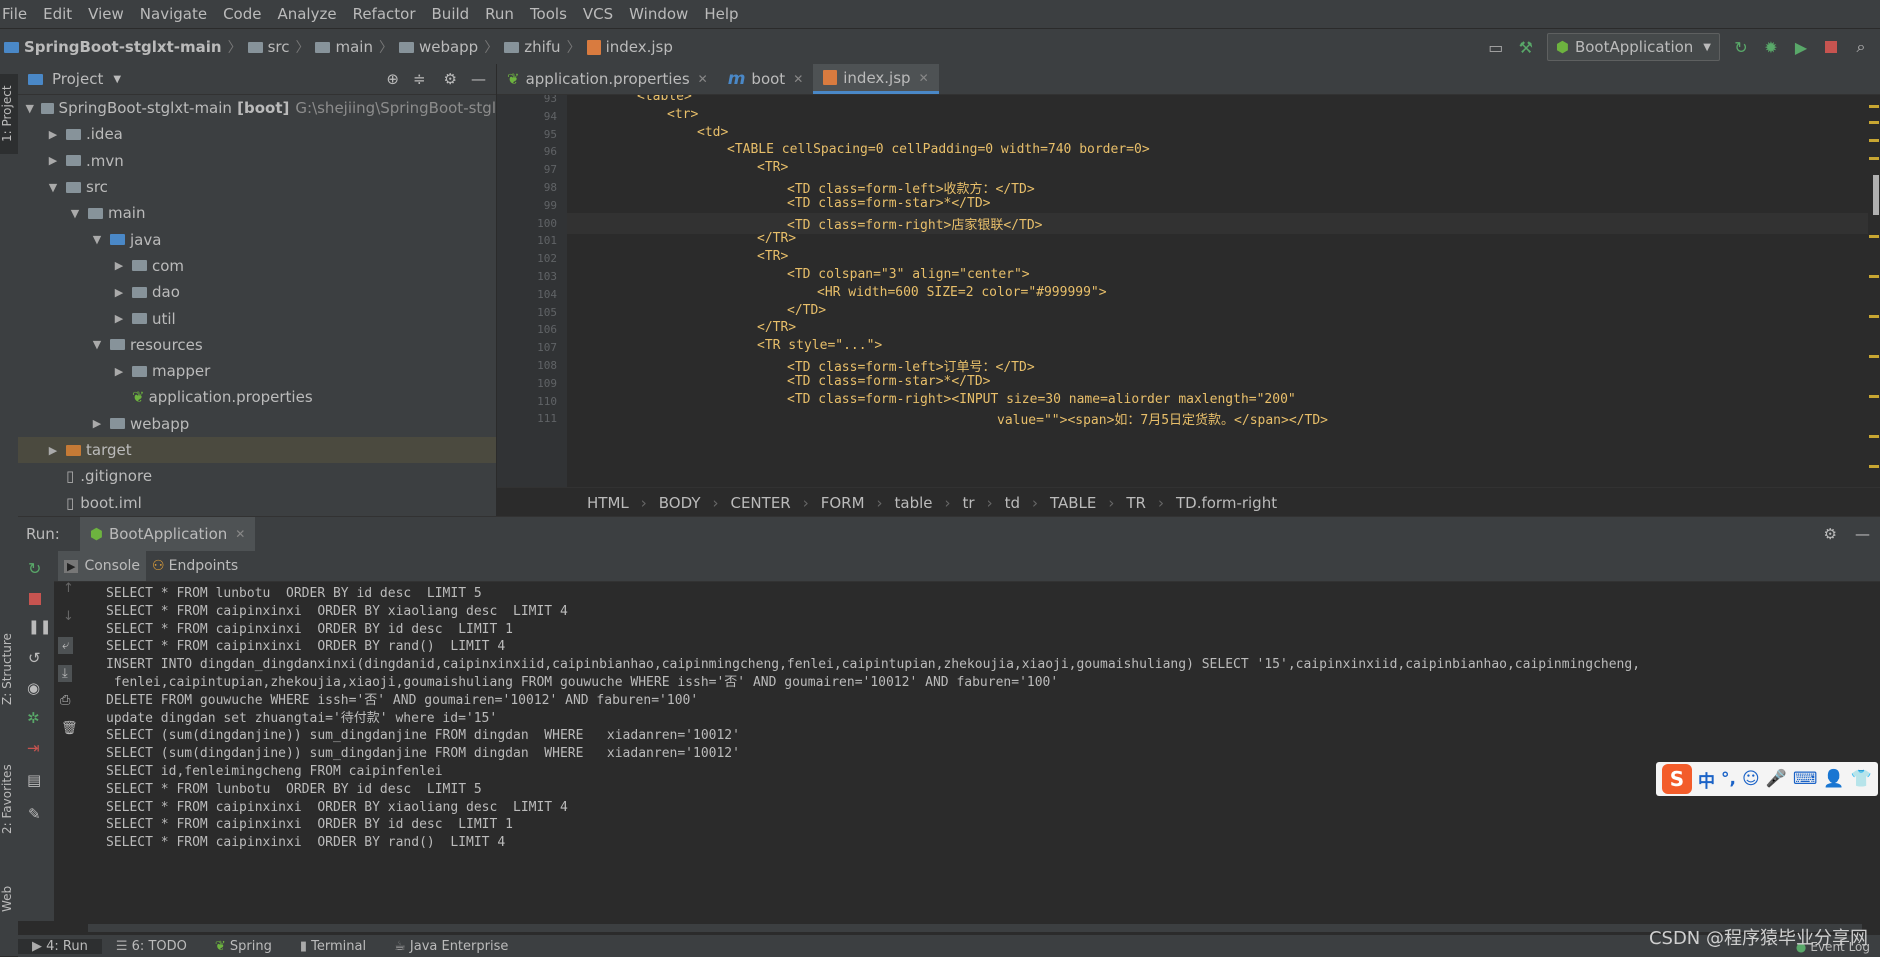  I want to click on tag-breadcrumb-item: tr, so click(969, 503).